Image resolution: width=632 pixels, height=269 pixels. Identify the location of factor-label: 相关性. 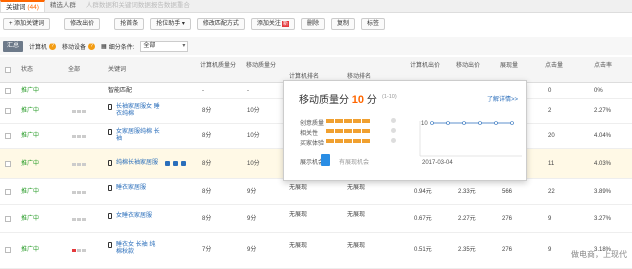
(309, 134).